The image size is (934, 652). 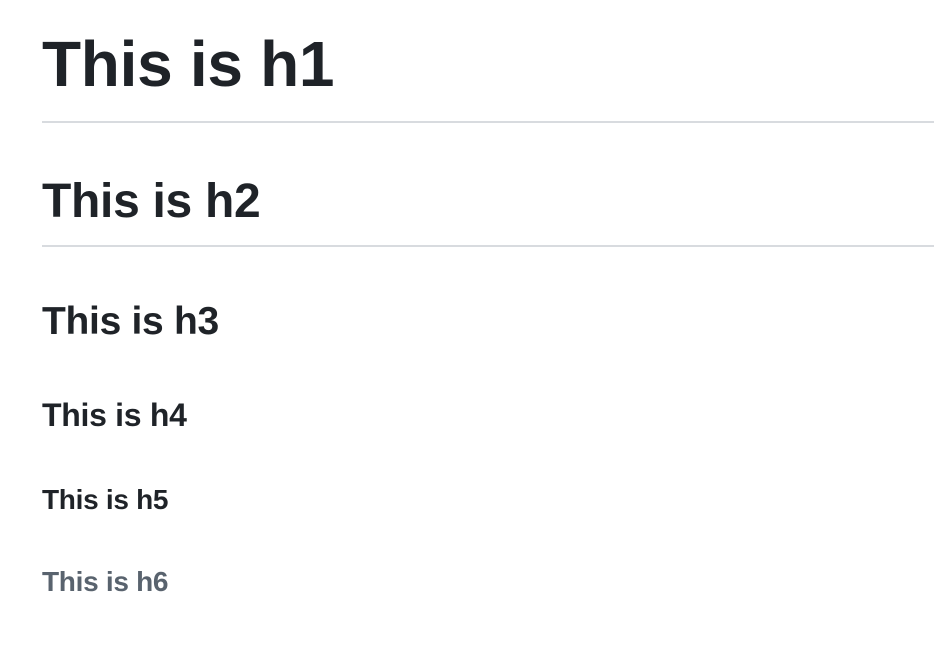 I want to click on heading-h6: This is h6, so click(x=105, y=581).